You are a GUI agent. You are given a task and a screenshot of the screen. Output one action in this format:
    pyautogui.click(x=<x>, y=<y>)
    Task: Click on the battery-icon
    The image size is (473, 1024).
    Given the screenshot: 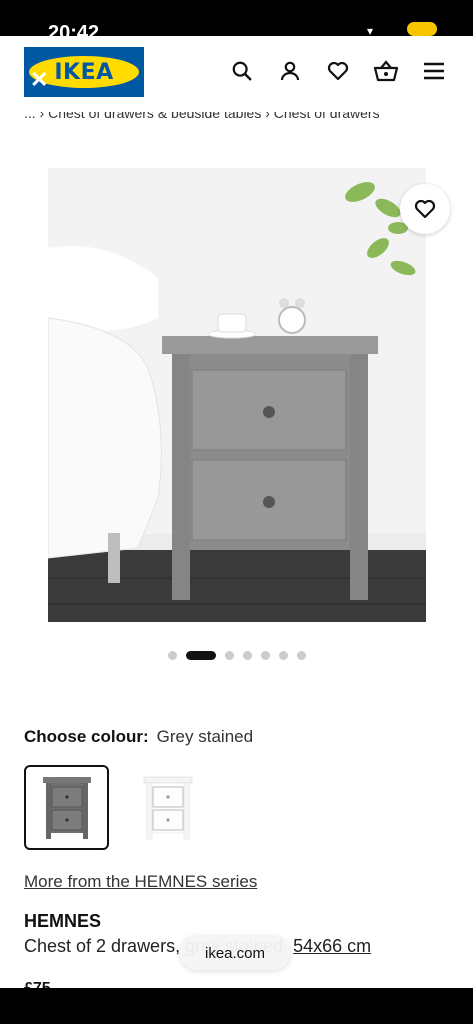 What is the action you would take?
    pyautogui.click(x=422, y=29)
    